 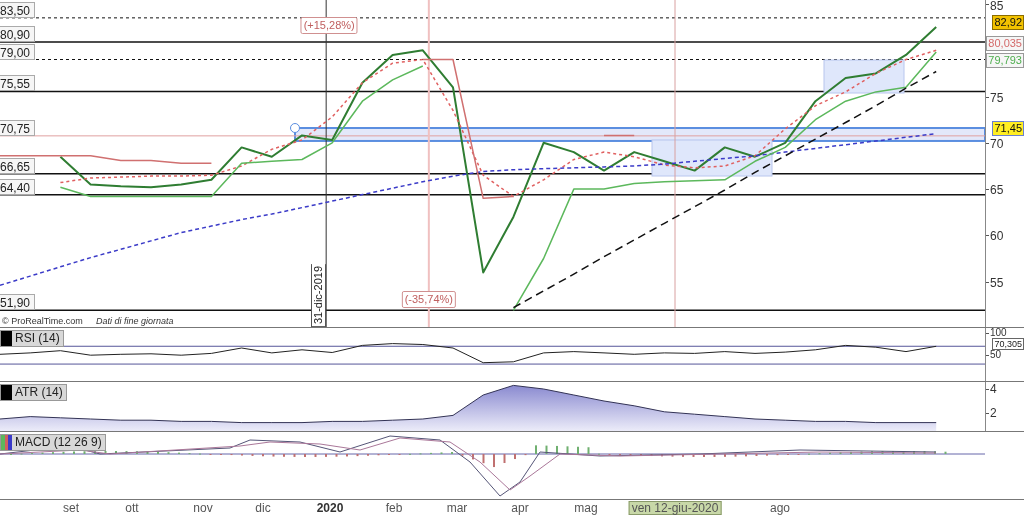 What do you see at coordinates (780, 508) in the screenshot?
I see `axis-tick-label: ago` at bounding box center [780, 508].